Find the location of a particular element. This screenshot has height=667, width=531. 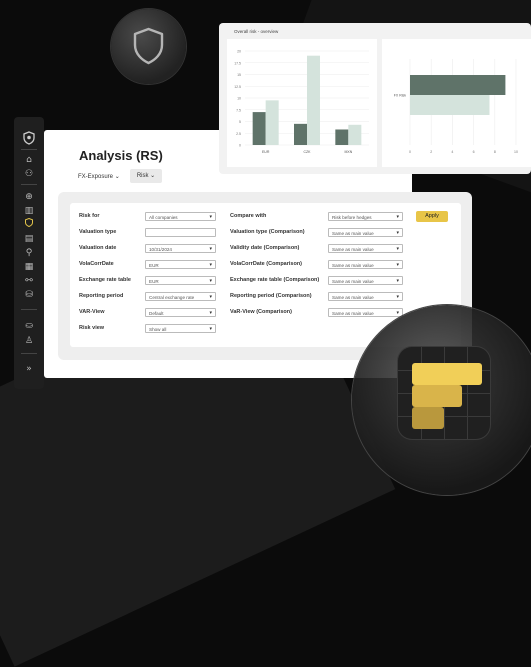

y-tick-label: 2.5 is located at coordinates (238, 134).